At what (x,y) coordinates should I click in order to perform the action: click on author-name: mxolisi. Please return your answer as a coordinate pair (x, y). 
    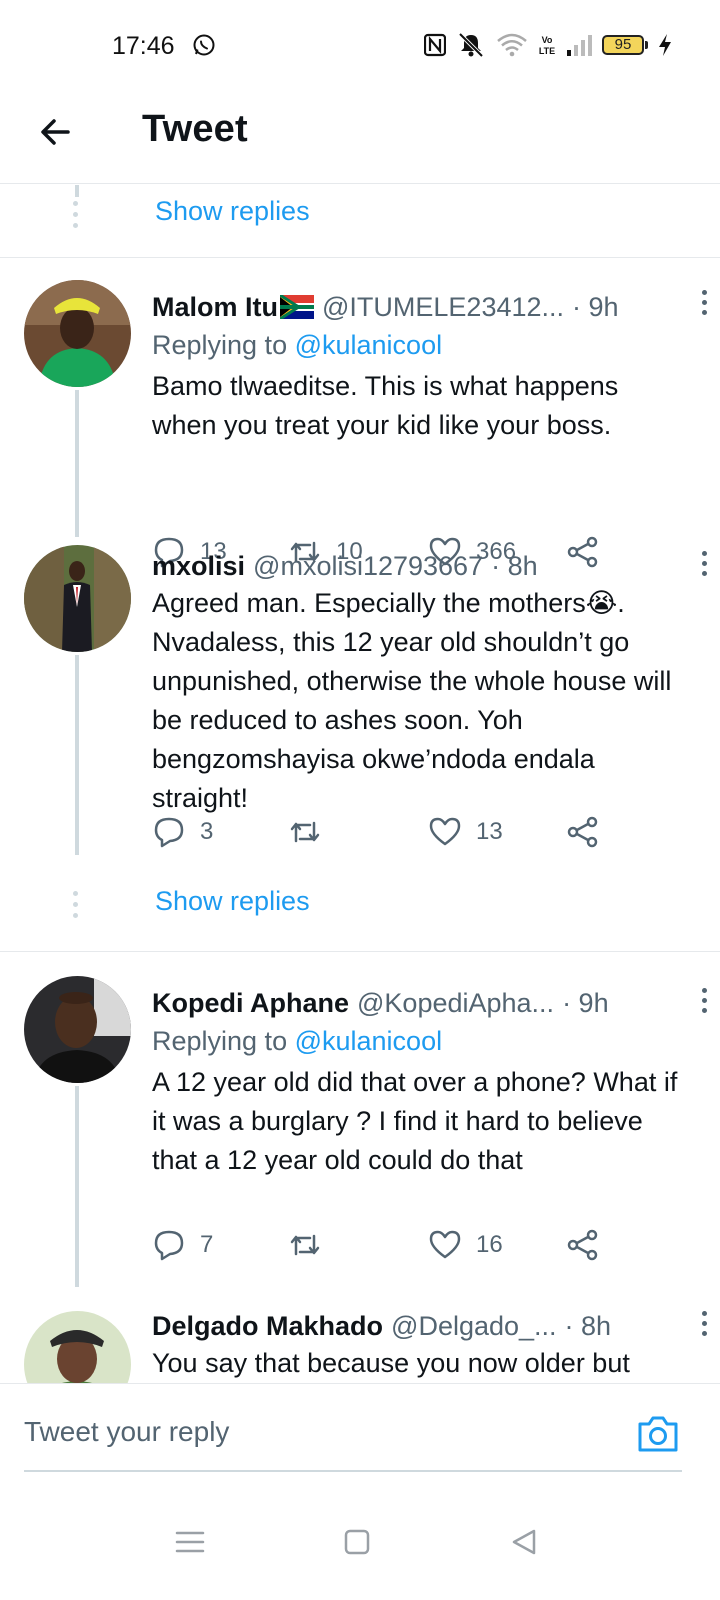
    Looking at the image, I should click on (198, 566).